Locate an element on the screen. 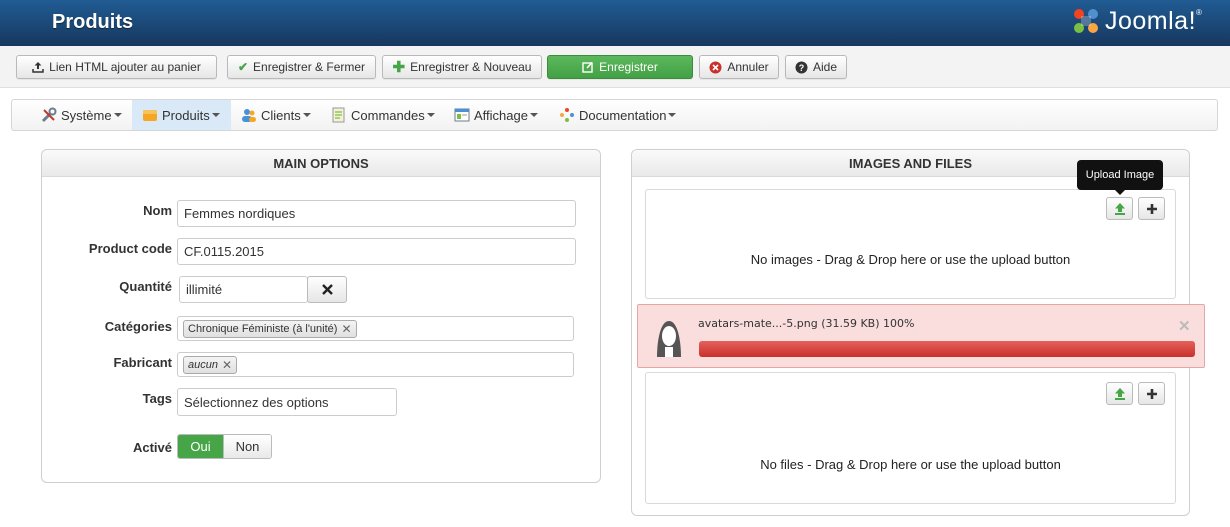  upload-file-button is located at coordinates (1119, 393).